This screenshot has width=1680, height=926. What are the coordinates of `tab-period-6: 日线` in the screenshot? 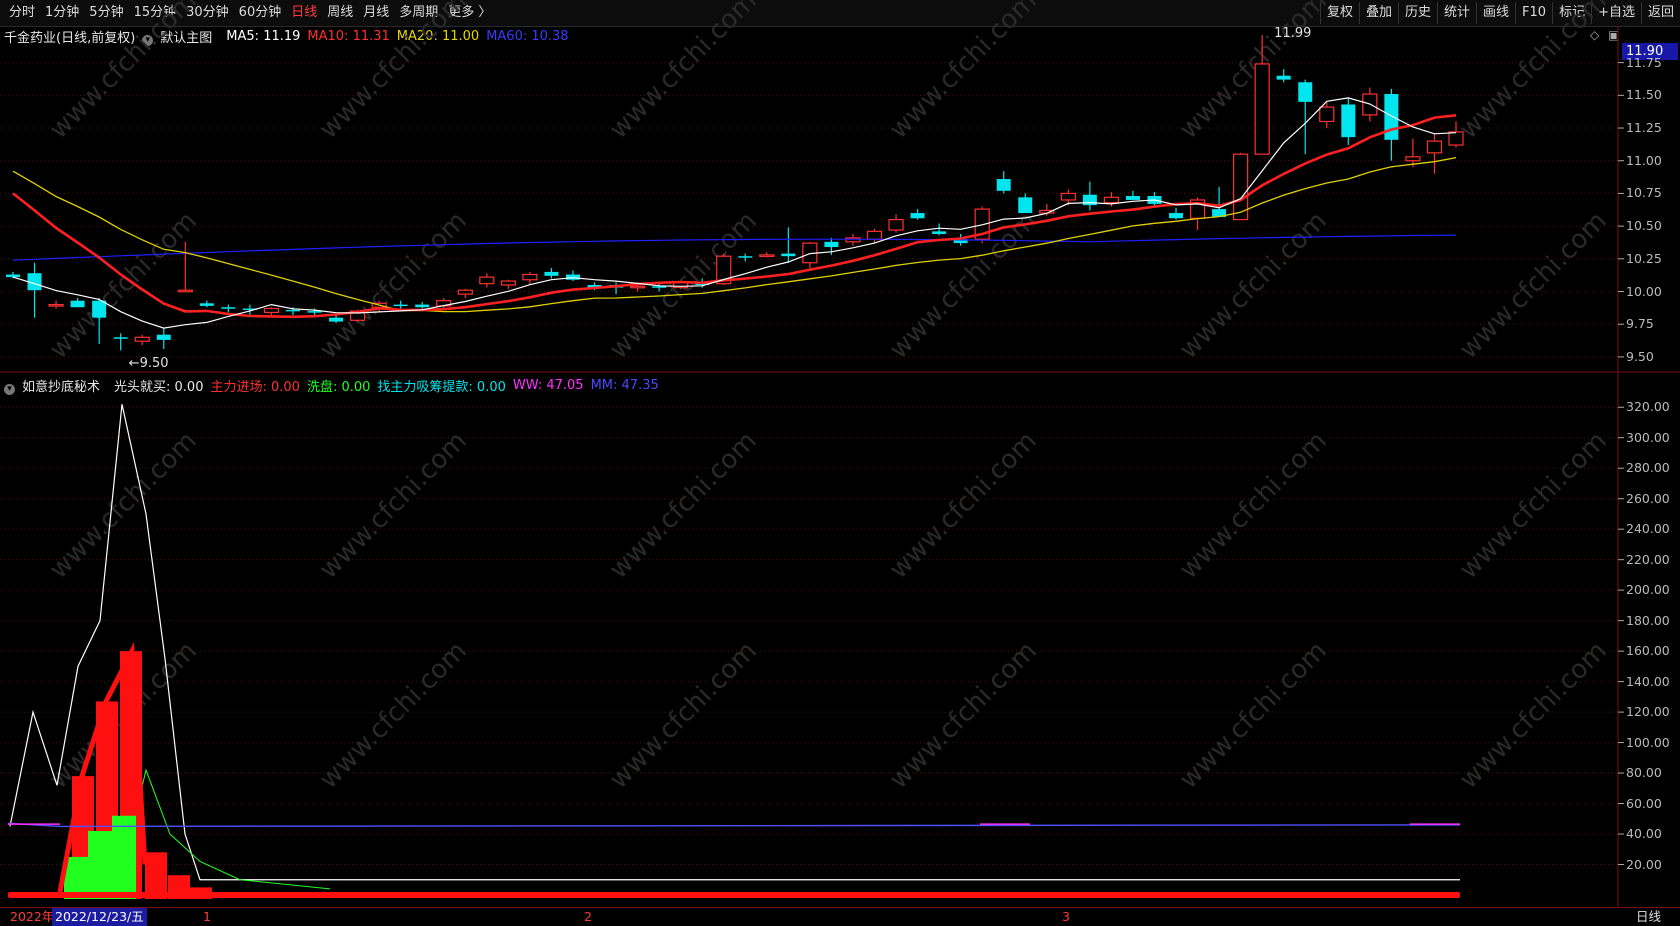 It's located at (304, 13).